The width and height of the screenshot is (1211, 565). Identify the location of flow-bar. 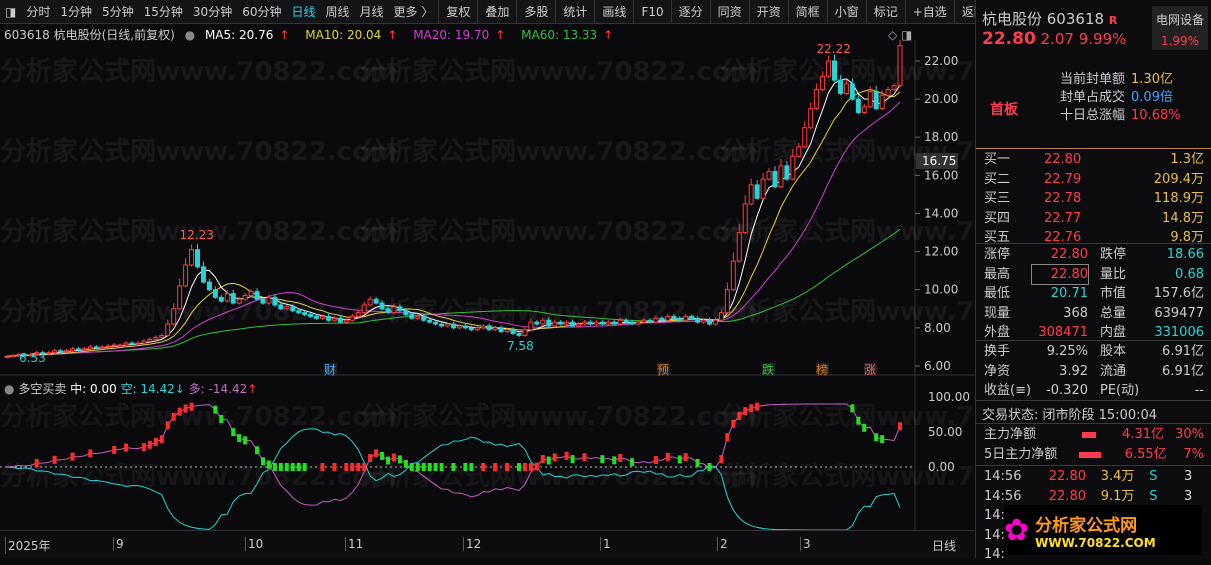
(1090, 454).